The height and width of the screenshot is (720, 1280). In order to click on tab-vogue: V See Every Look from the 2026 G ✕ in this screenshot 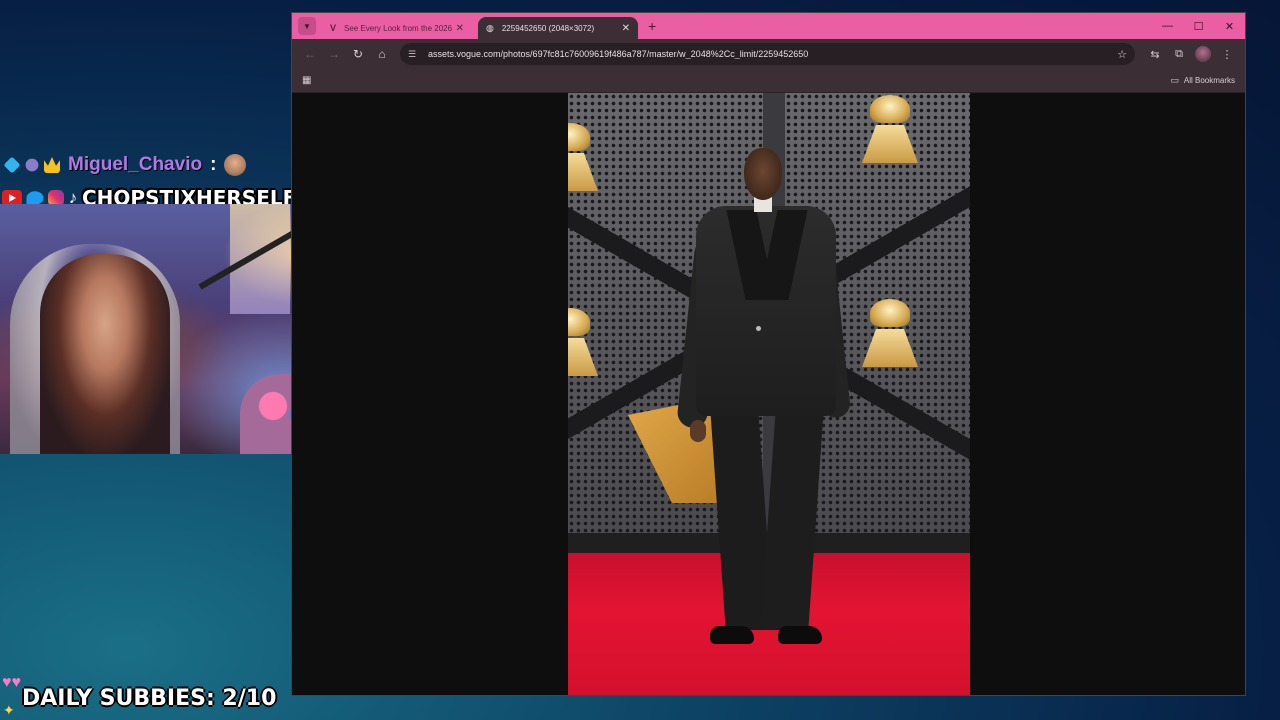, I will do `click(397, 28)`.